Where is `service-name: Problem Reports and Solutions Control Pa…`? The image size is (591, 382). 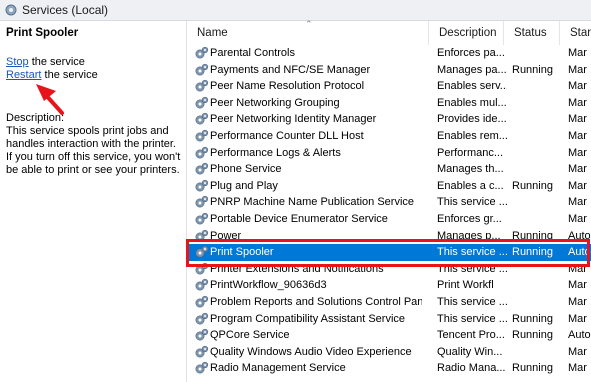 service-name: Problem Reports and Solutions Control Pa… is located at coordinates (316, 302).